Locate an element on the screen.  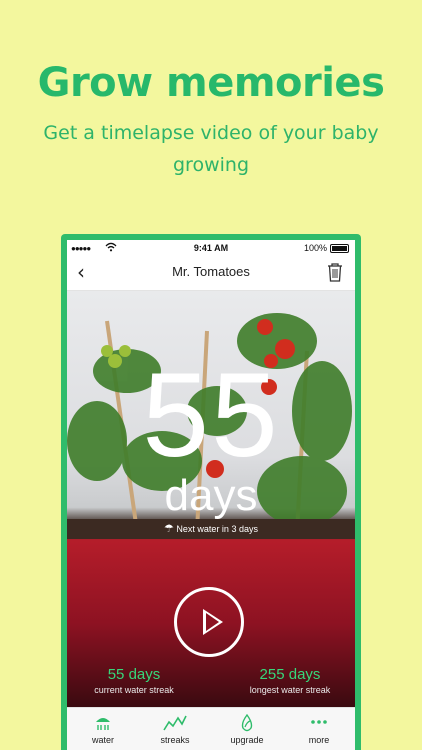
next-water-text: Next water in 3 days is located at coordinates (217, 529).